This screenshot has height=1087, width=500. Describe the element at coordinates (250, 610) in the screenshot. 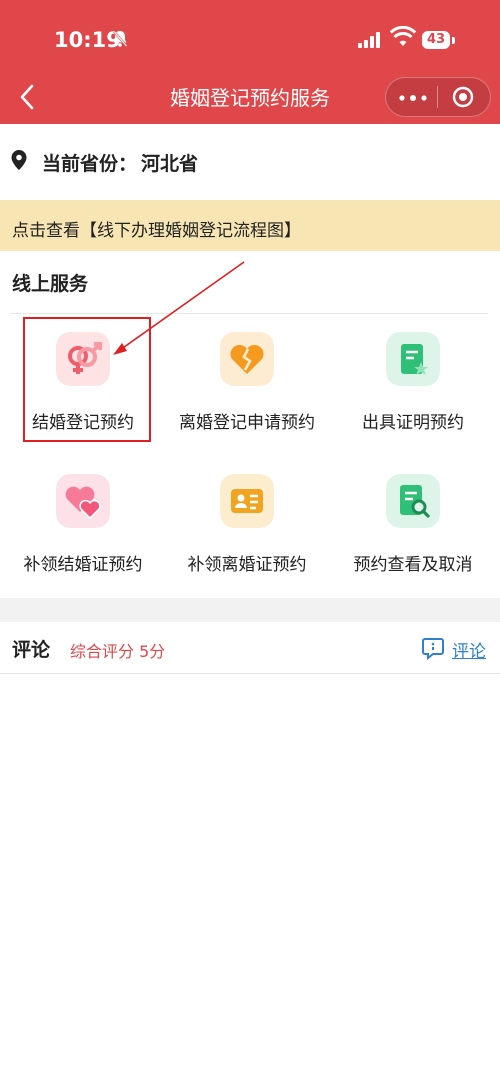

I see `section-gap` at that location.